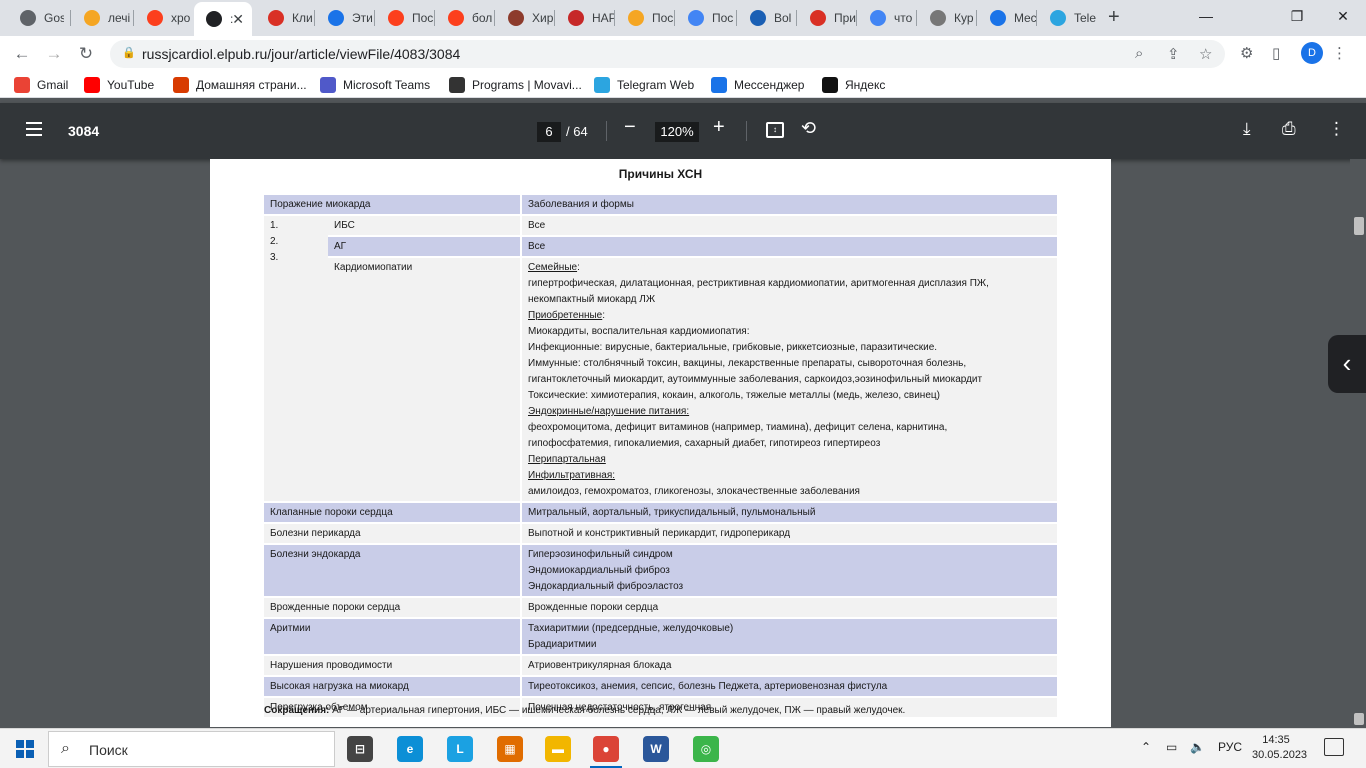 This screenshot has width=1366, height=768. Describe the element at coordinates (630, 127) in the screenshot. I see `zoom-out-icon: −` at that location.